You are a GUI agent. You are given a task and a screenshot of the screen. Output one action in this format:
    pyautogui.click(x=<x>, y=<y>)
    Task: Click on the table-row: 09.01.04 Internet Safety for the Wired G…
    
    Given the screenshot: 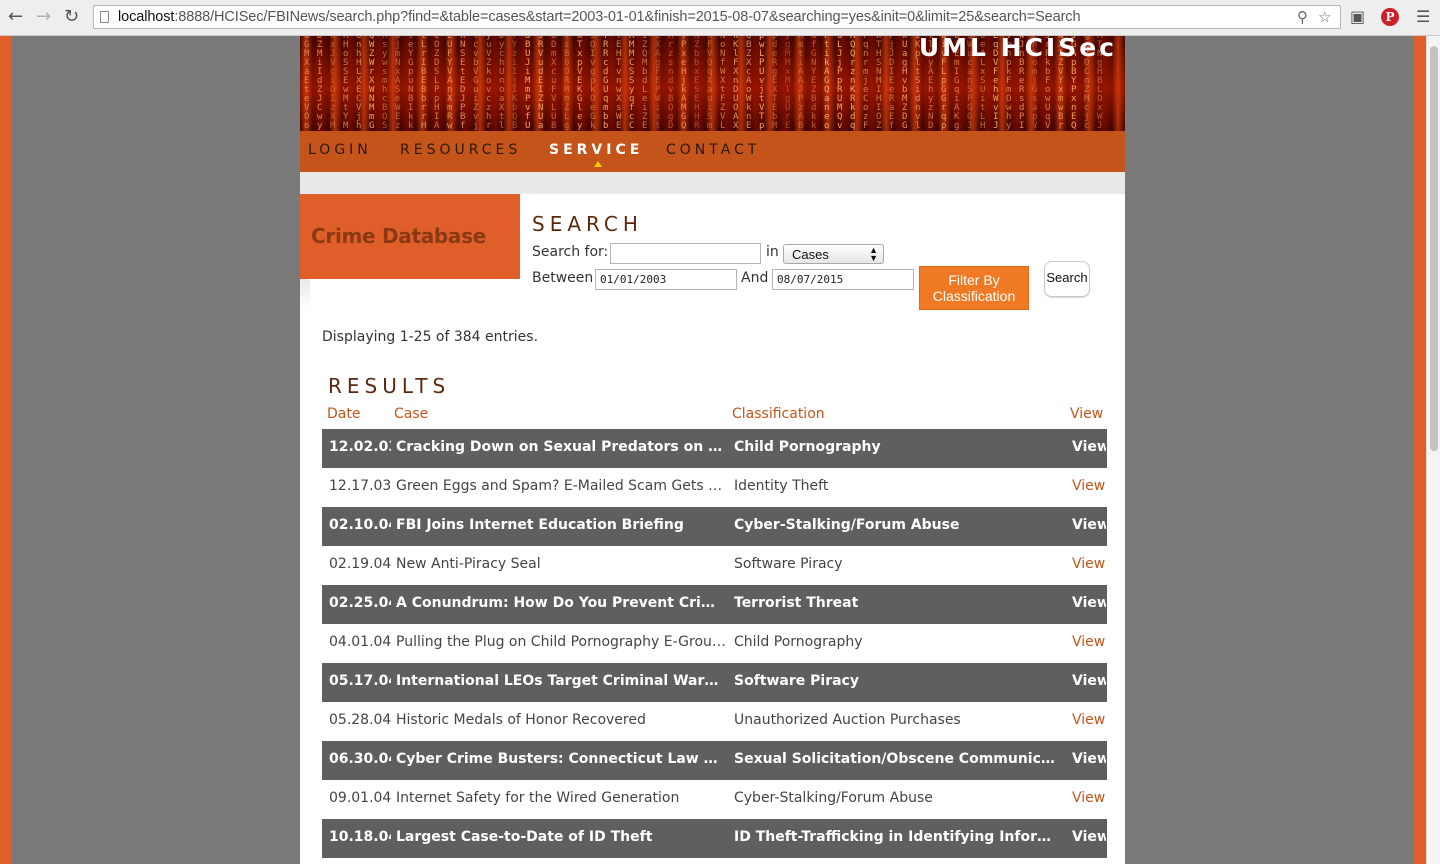 What is the action you would take?
    pyautogui.click(x=714, y=799)
    